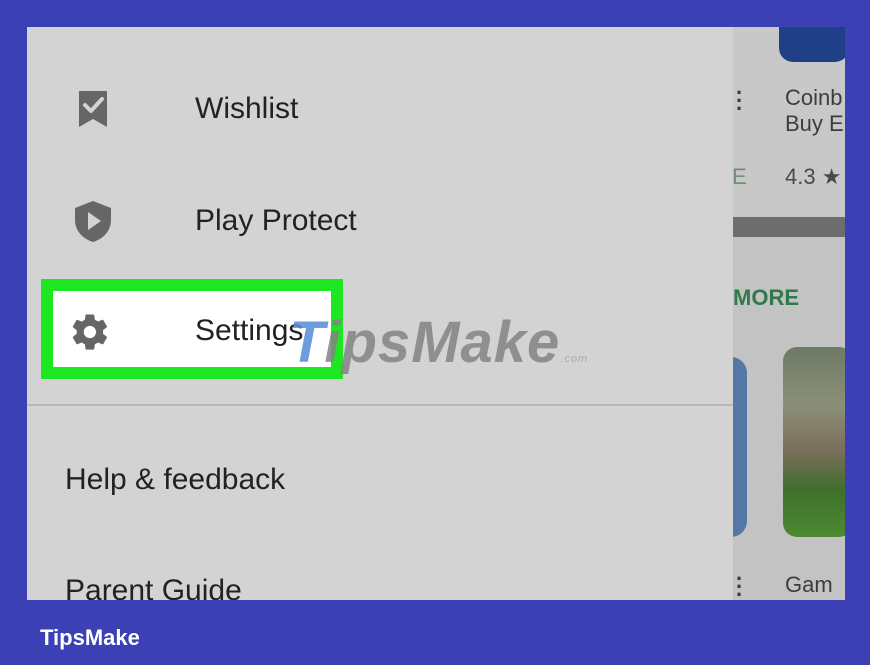  I want to click on brand-label: TipsMake, so click(90, 637).